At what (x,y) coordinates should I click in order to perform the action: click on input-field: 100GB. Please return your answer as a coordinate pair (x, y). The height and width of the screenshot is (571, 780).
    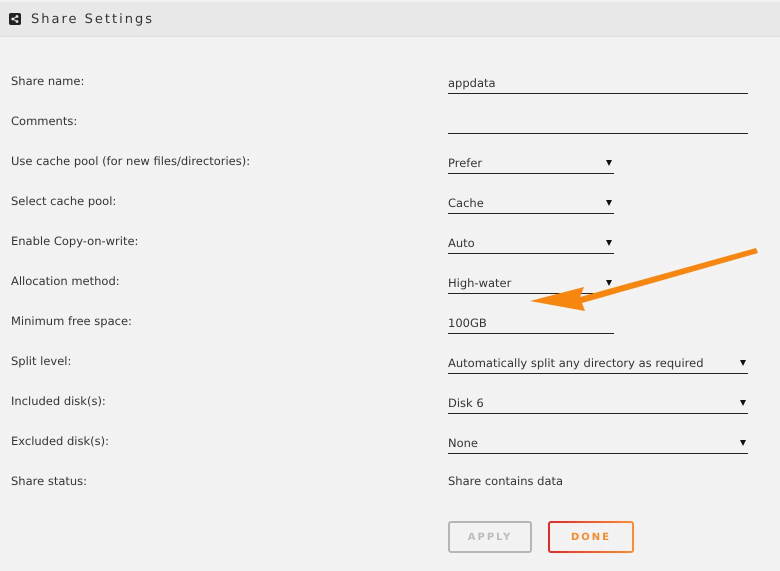
    Looking at the image, I should click on (531, 323).